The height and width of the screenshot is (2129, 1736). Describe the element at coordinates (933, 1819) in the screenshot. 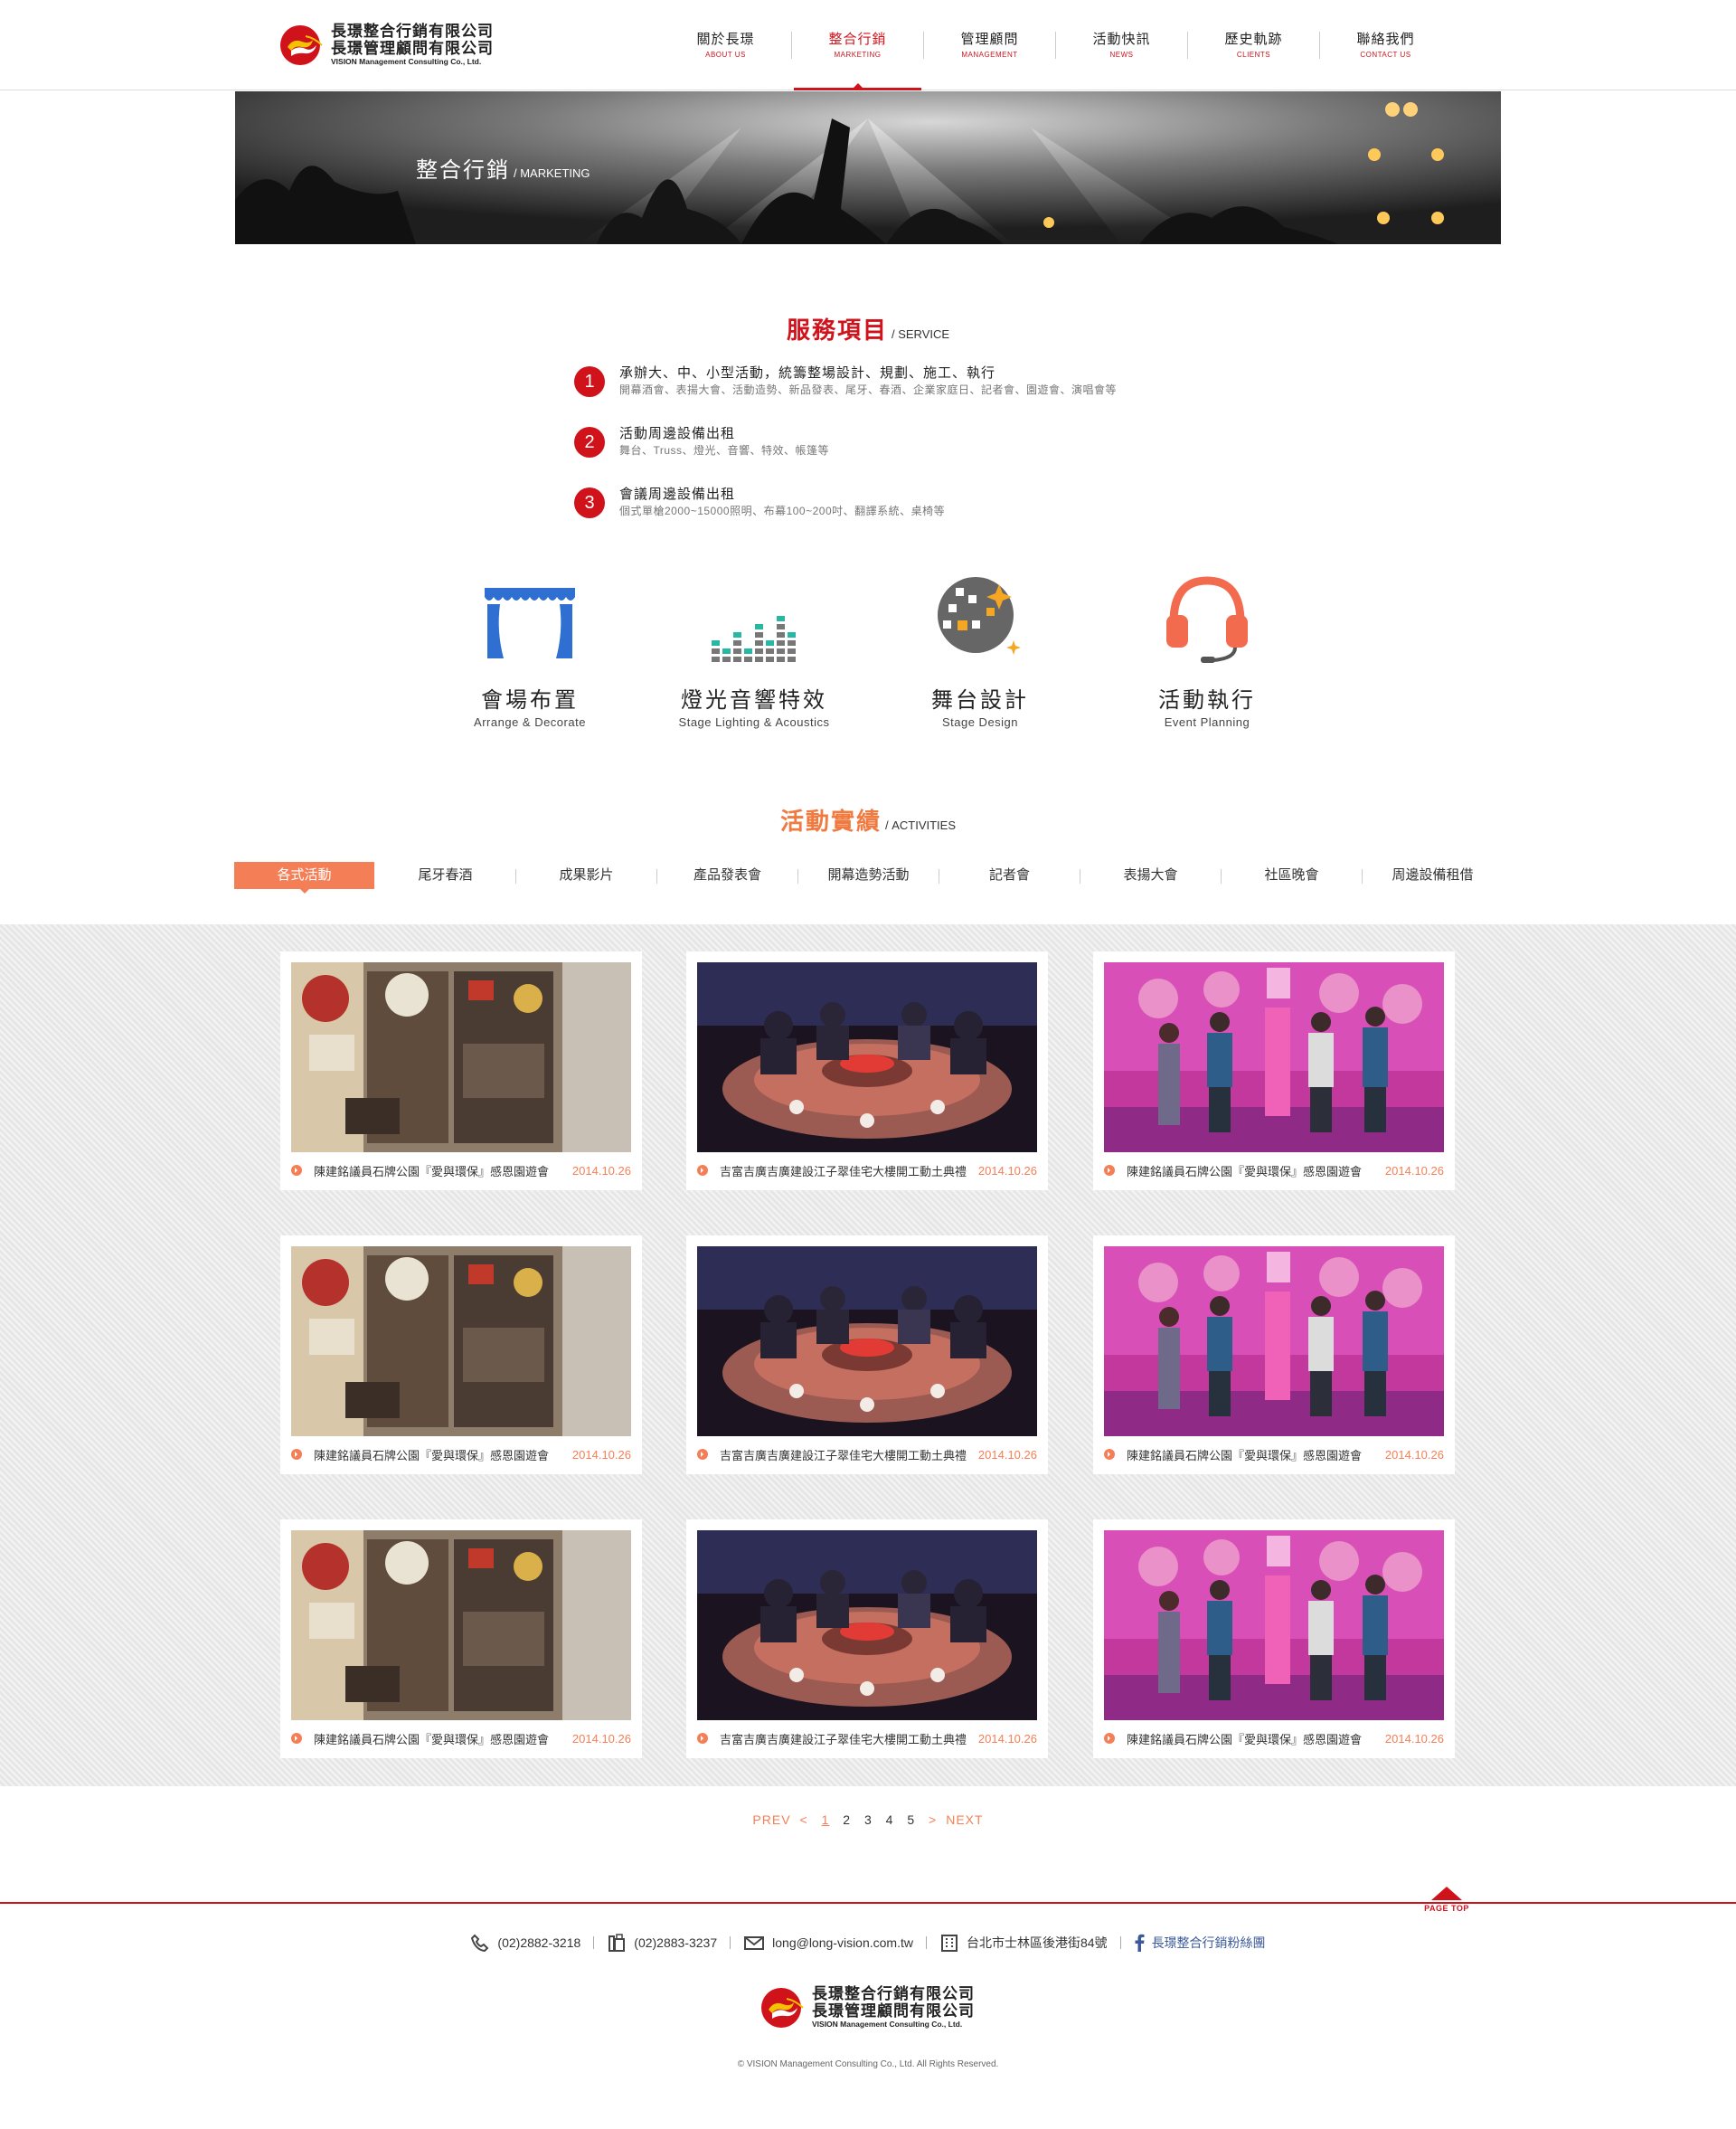

I see `pager-gt: >` at that location.